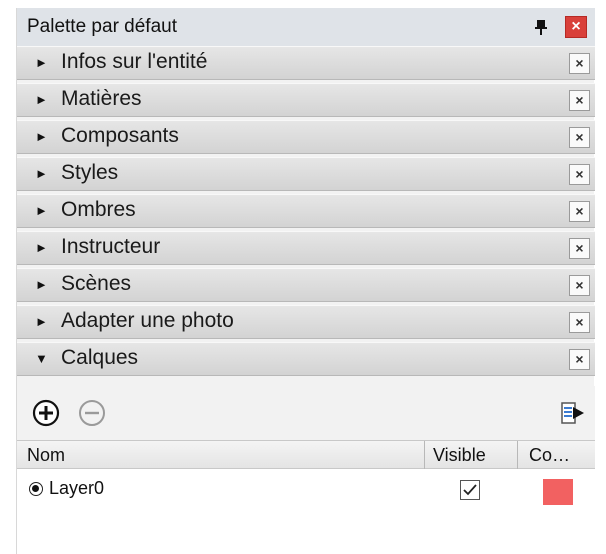 Image resolution: width=606 pixels, height=554 pixels. I want to click on layer-color-swatch, so click(558, 492).